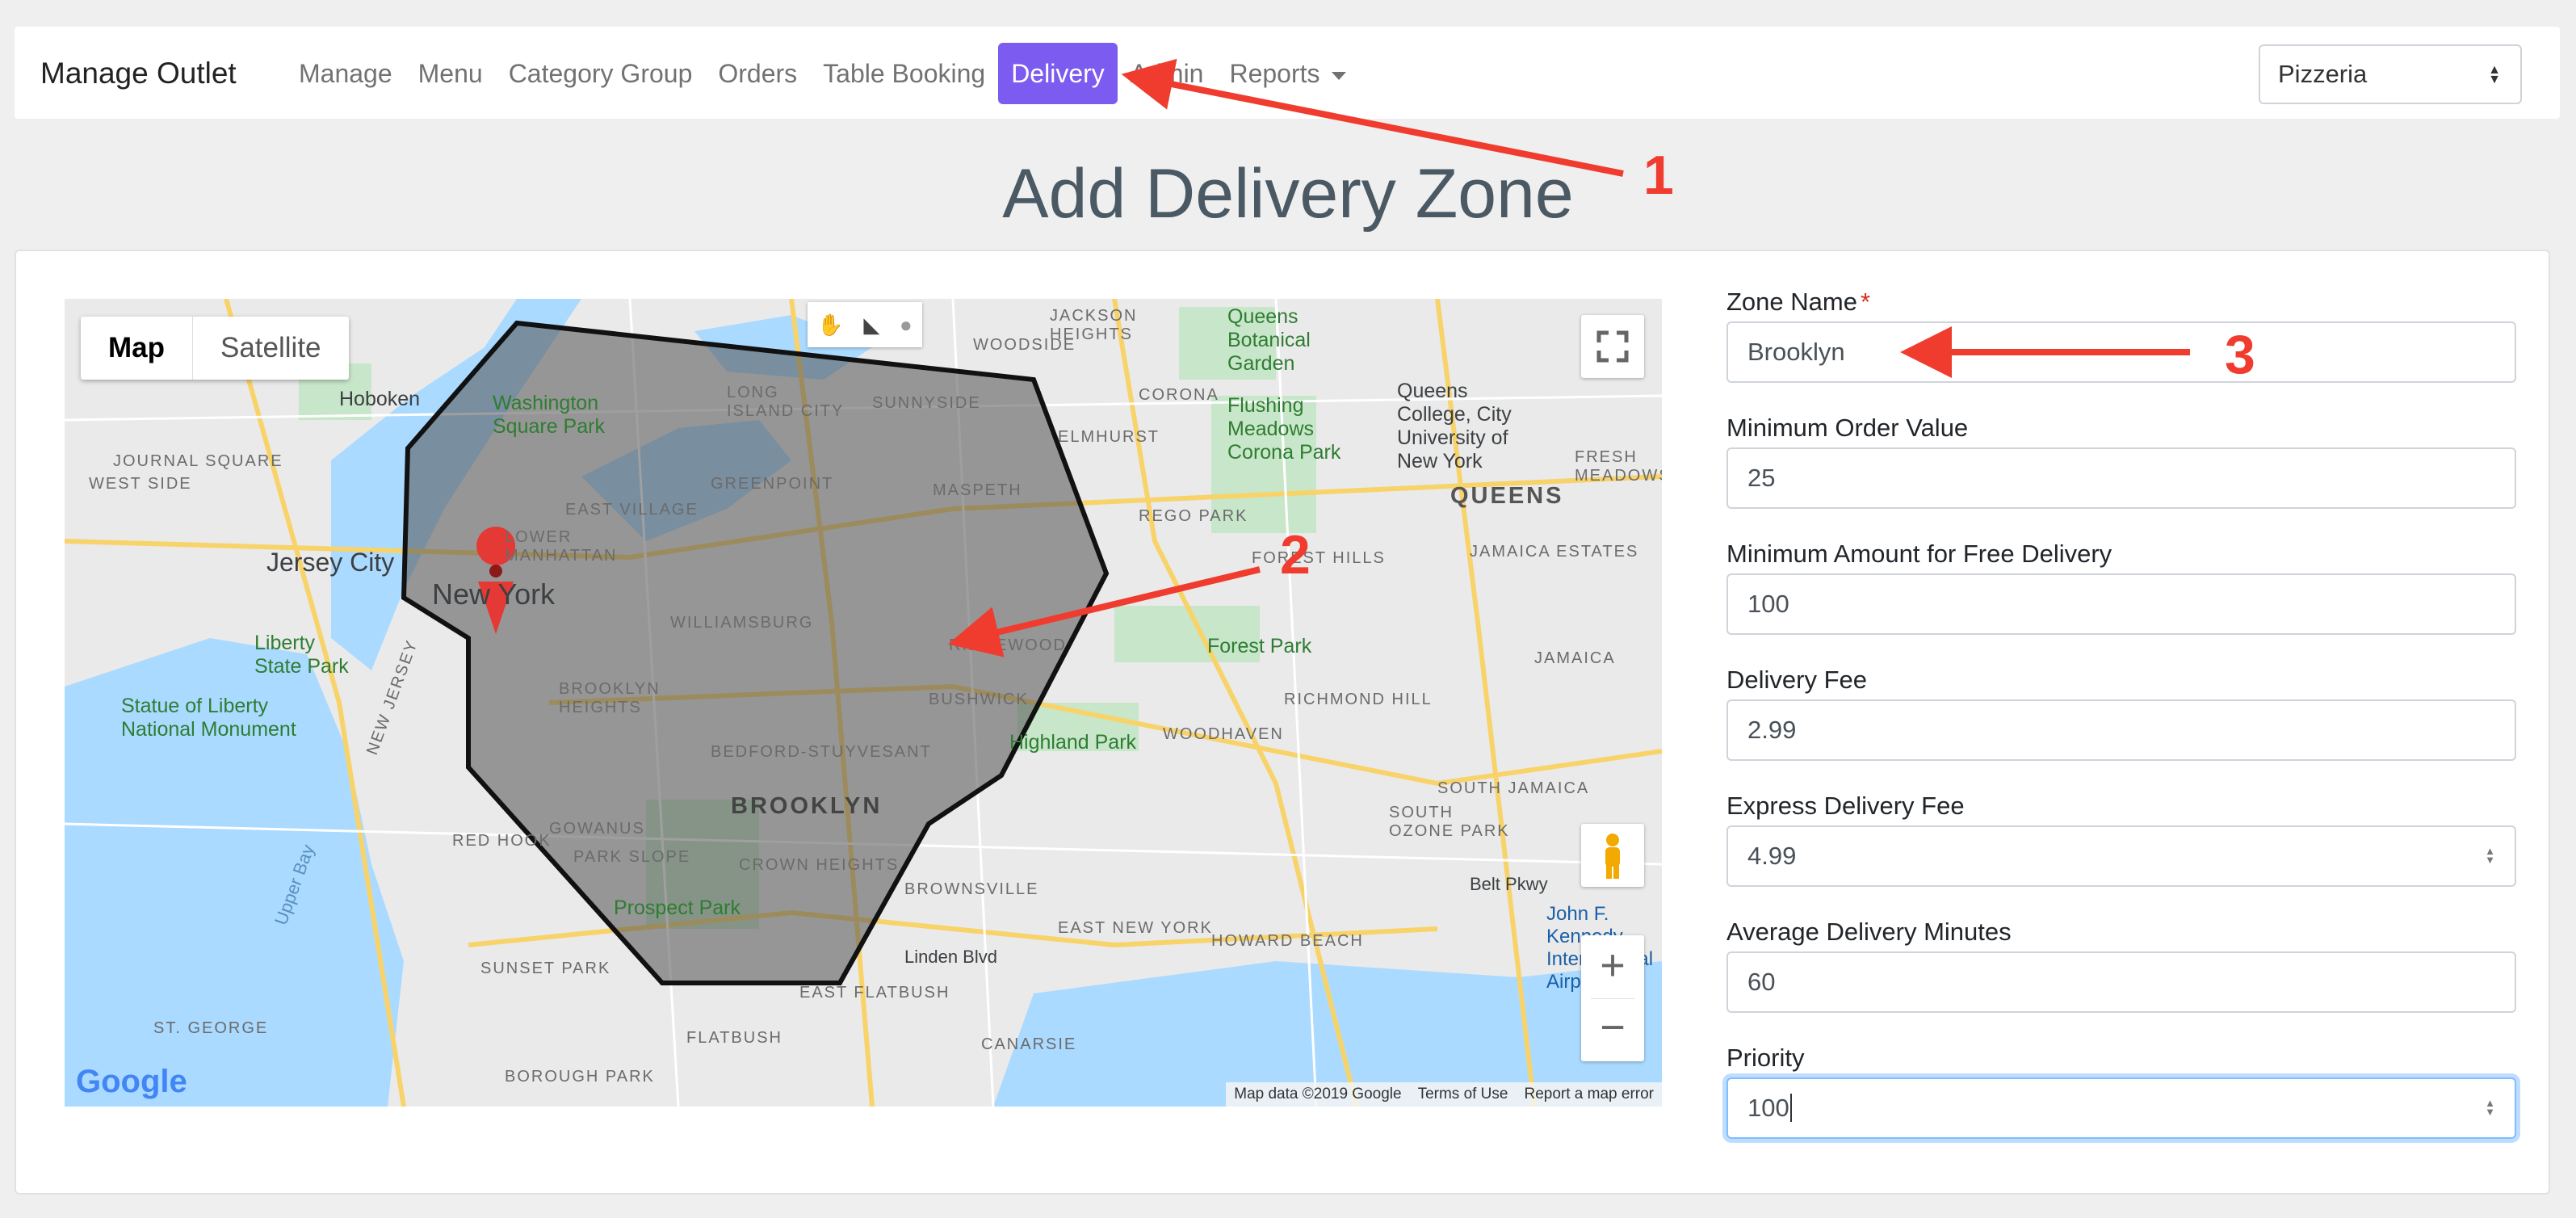 The width and height of the screenshot is (2576, 1218). Describe the element at coordinates (1768, 1108) in the screenshot. I see `priority-value: 100` at that location.